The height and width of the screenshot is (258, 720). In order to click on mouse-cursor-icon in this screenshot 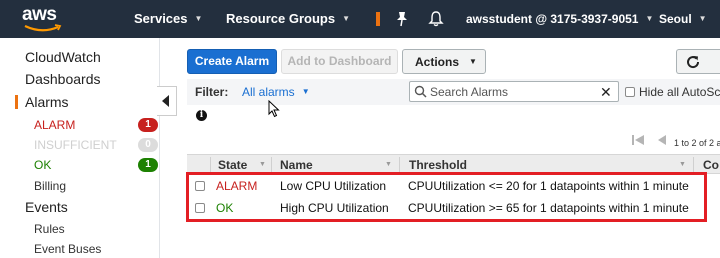, I will do `click(274, 109)`.